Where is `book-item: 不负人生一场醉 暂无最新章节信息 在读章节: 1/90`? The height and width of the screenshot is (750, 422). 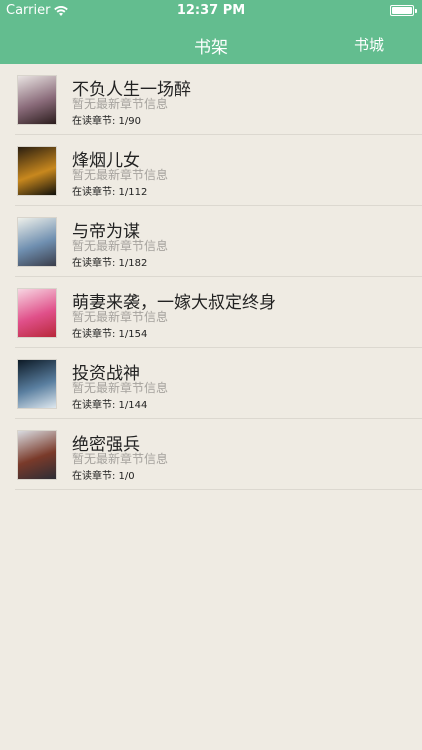
book-item: 不负人生一场醉 暂无最新章节信息 在读章节: 1/90 is located at coordinates (218, 99).